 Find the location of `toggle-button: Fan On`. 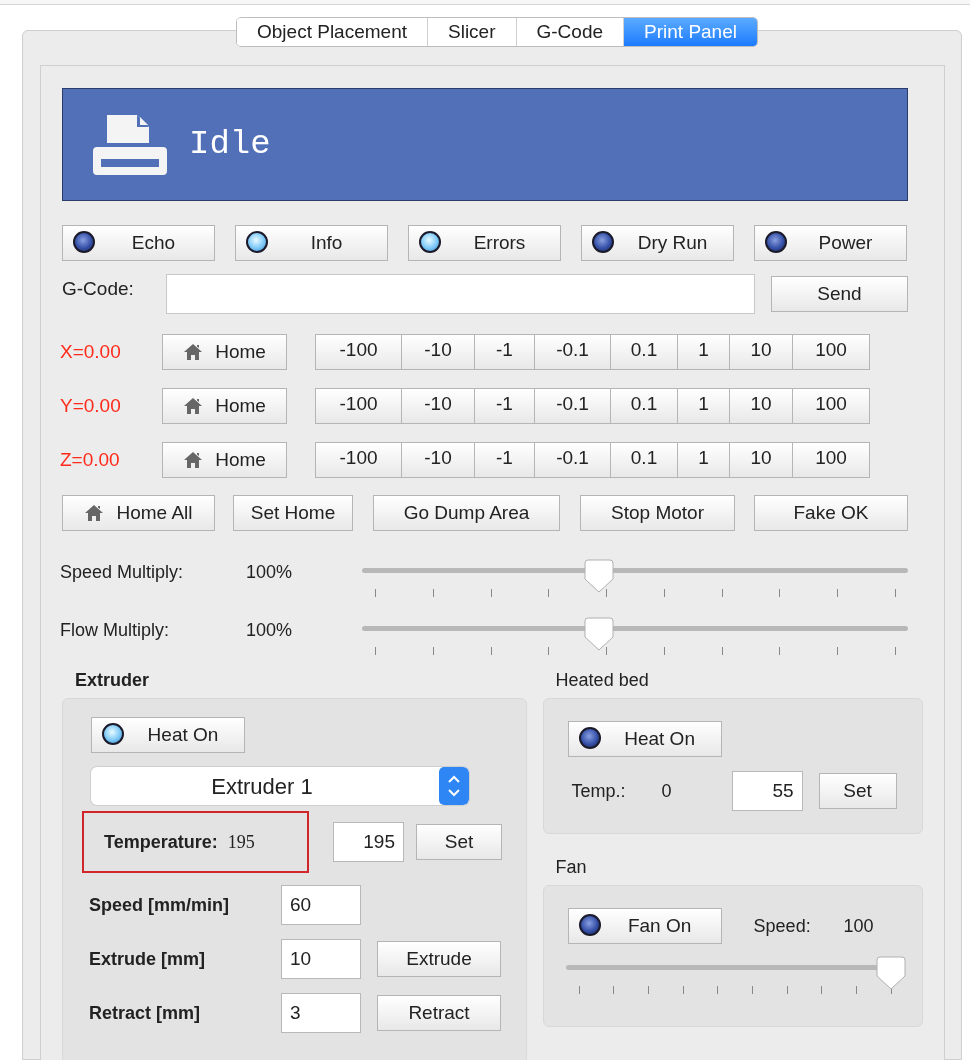

toggle-button: Fan On is located at coordinates (644, 926).